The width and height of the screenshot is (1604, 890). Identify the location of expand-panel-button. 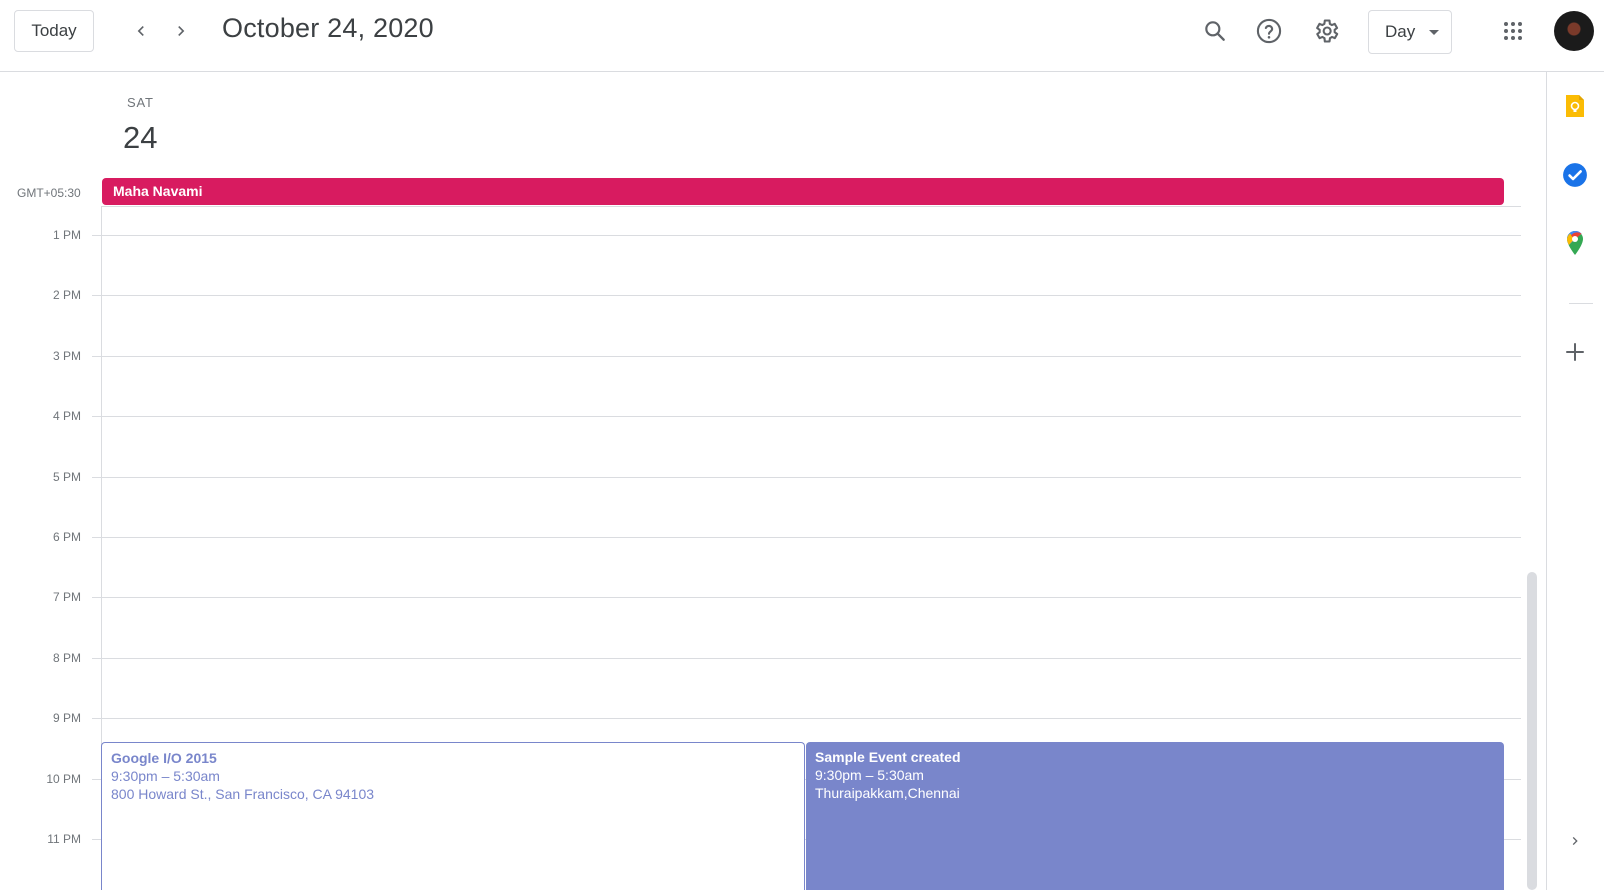
(1575, 841).